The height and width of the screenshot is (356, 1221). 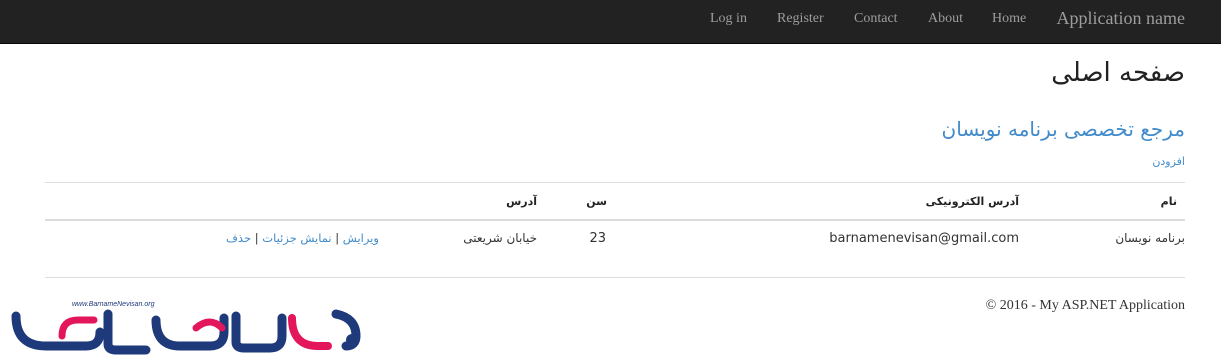 I want to click on cell-address: خیابان شریعتی, so click(x=500, y=238).